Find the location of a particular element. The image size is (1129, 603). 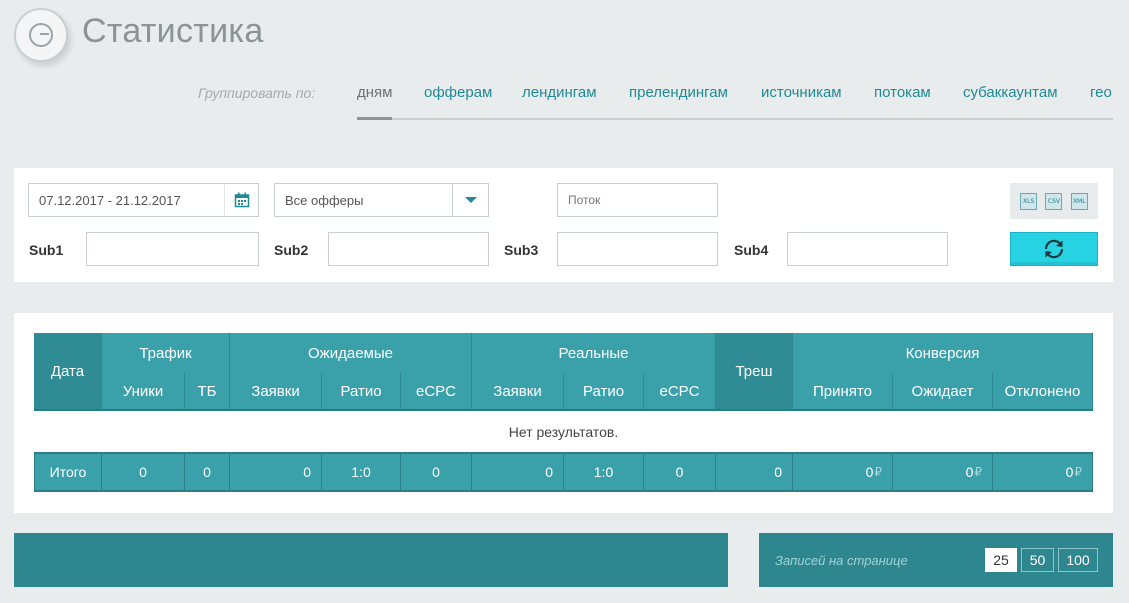

tab-sources: источникам is located at coordinates (801, 92).